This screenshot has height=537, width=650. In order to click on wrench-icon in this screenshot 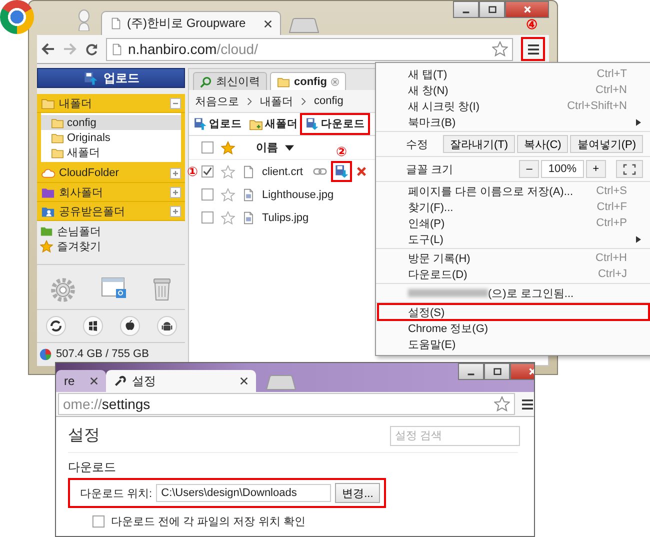, I will do `click(120, 381)`.